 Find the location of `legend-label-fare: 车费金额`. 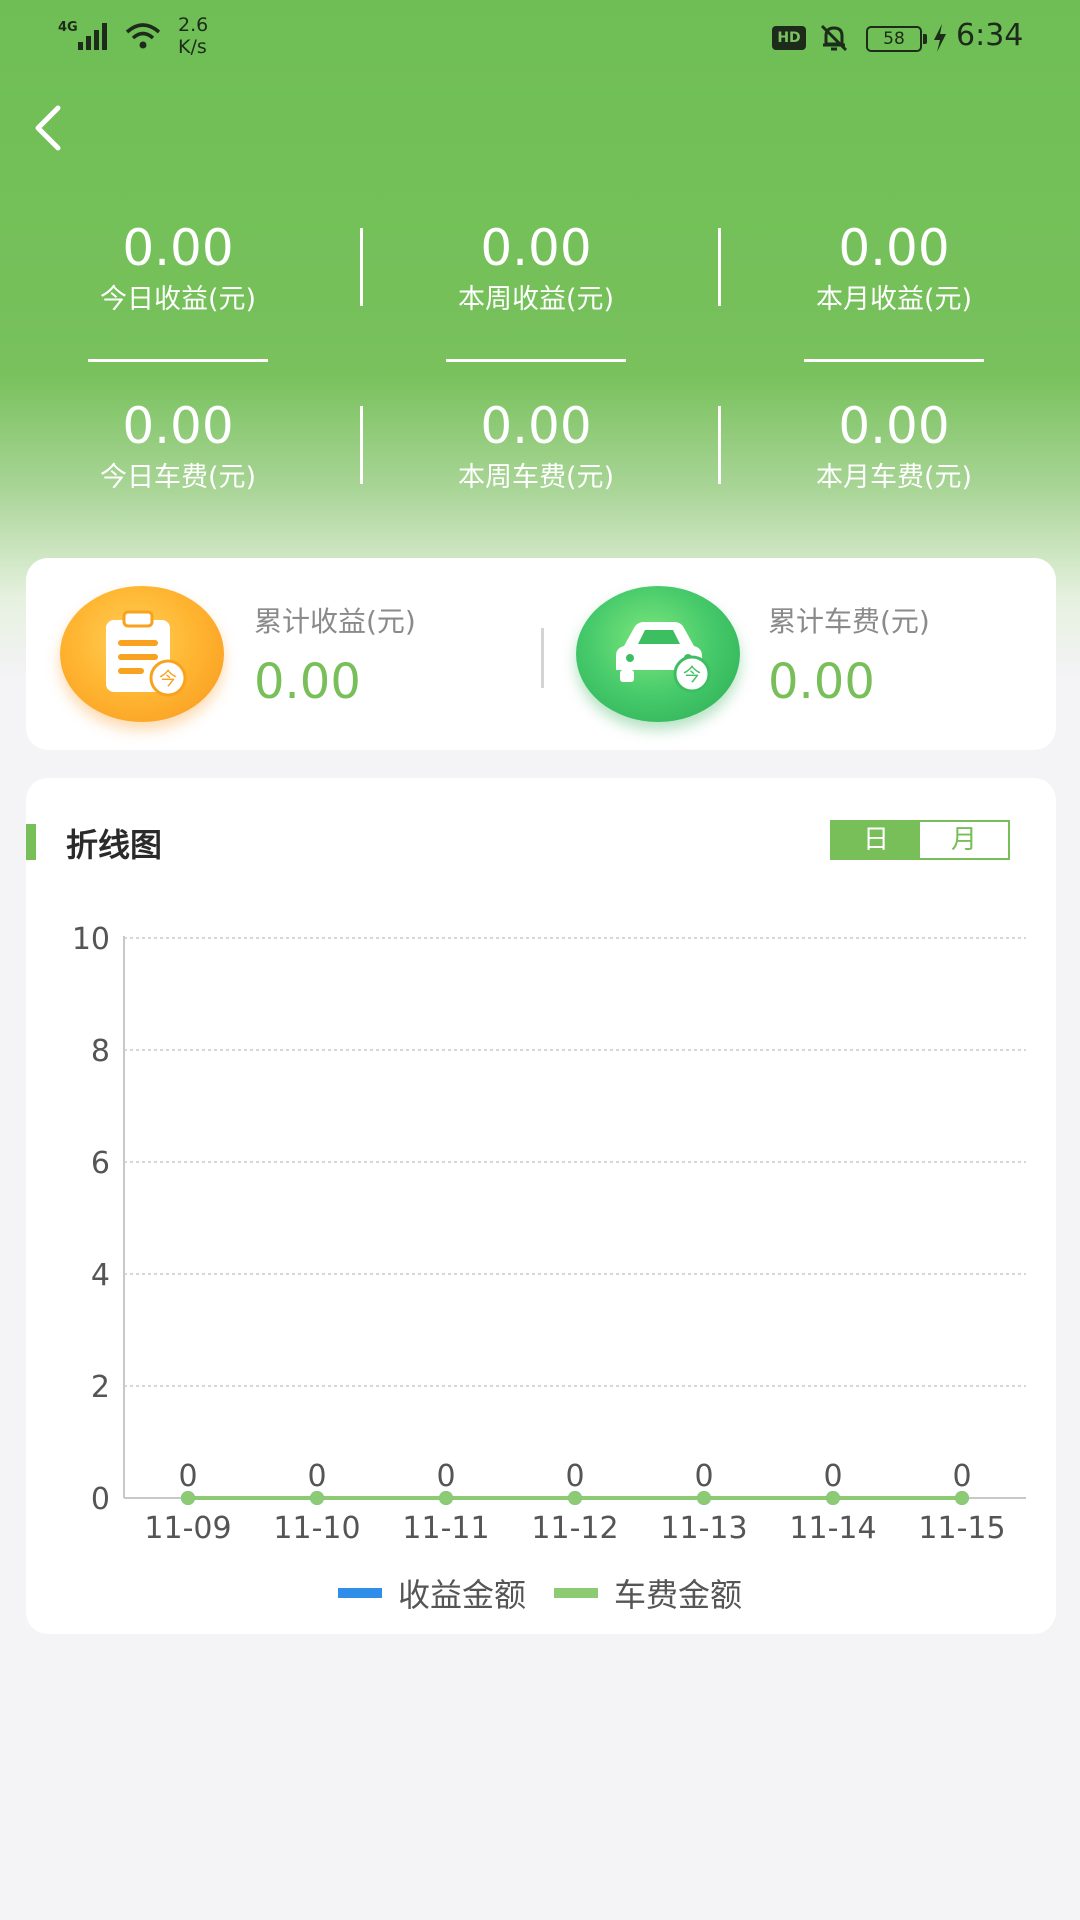

legend-label-fare: 车费金额 is located at coordinates (678, 1595).